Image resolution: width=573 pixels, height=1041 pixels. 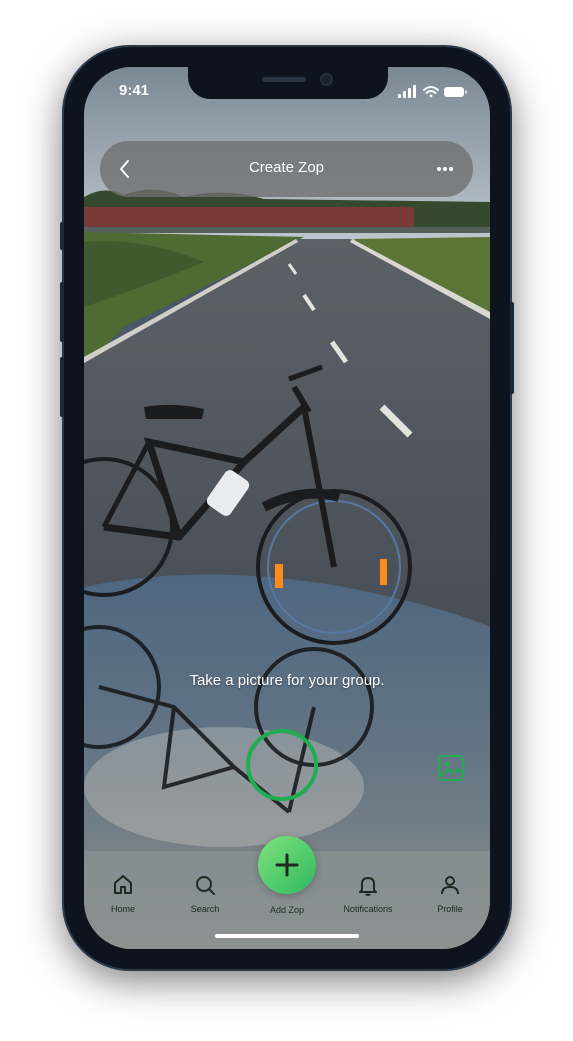 What do you see at coordinates (134, 90) in the screenshot?
I see `status-time: 9:41` at bounding box center [134, 90].